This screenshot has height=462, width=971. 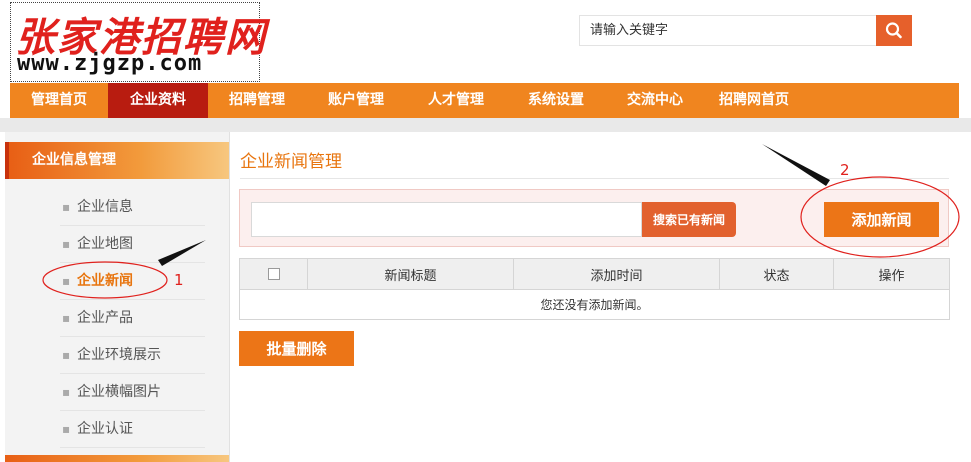 What do you see at coordinates (689, 219) in the screenshot?
I see `search-news-button: 搜索已有新闻` at bounding box center [689, 219].